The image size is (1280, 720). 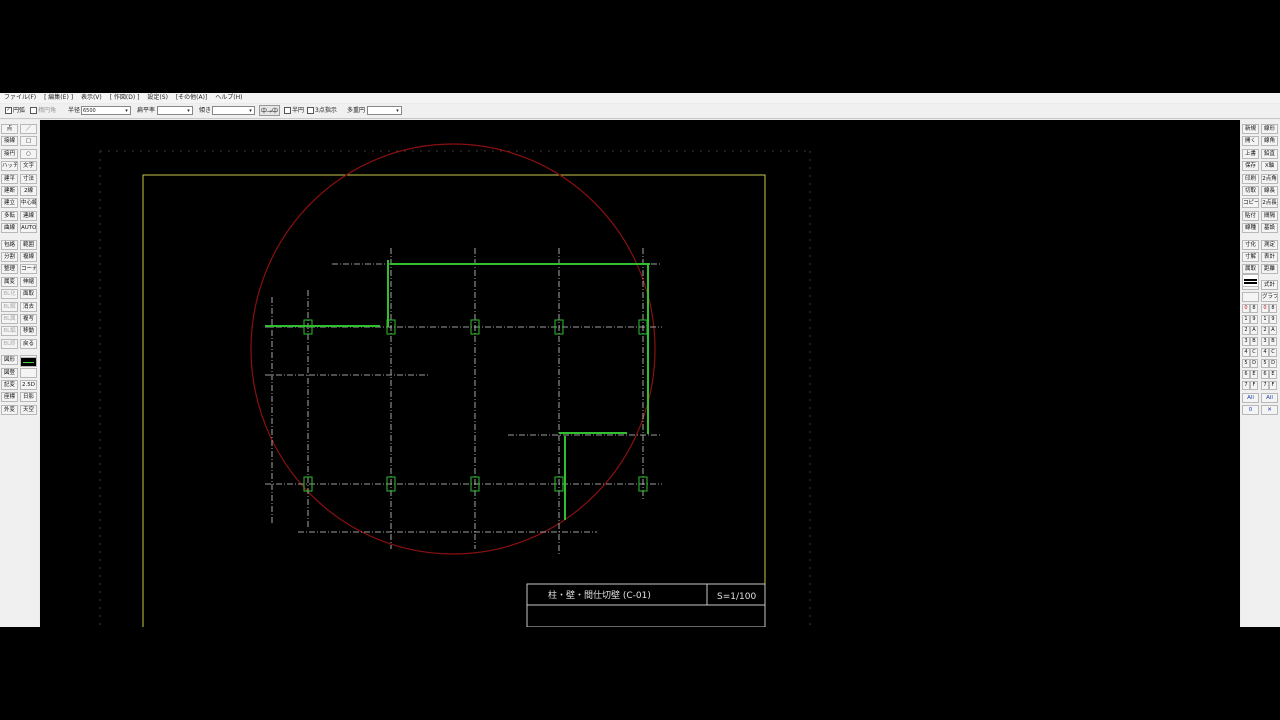 I want to click on left-tool-22-1: 天空, so click(x=28, y=409).